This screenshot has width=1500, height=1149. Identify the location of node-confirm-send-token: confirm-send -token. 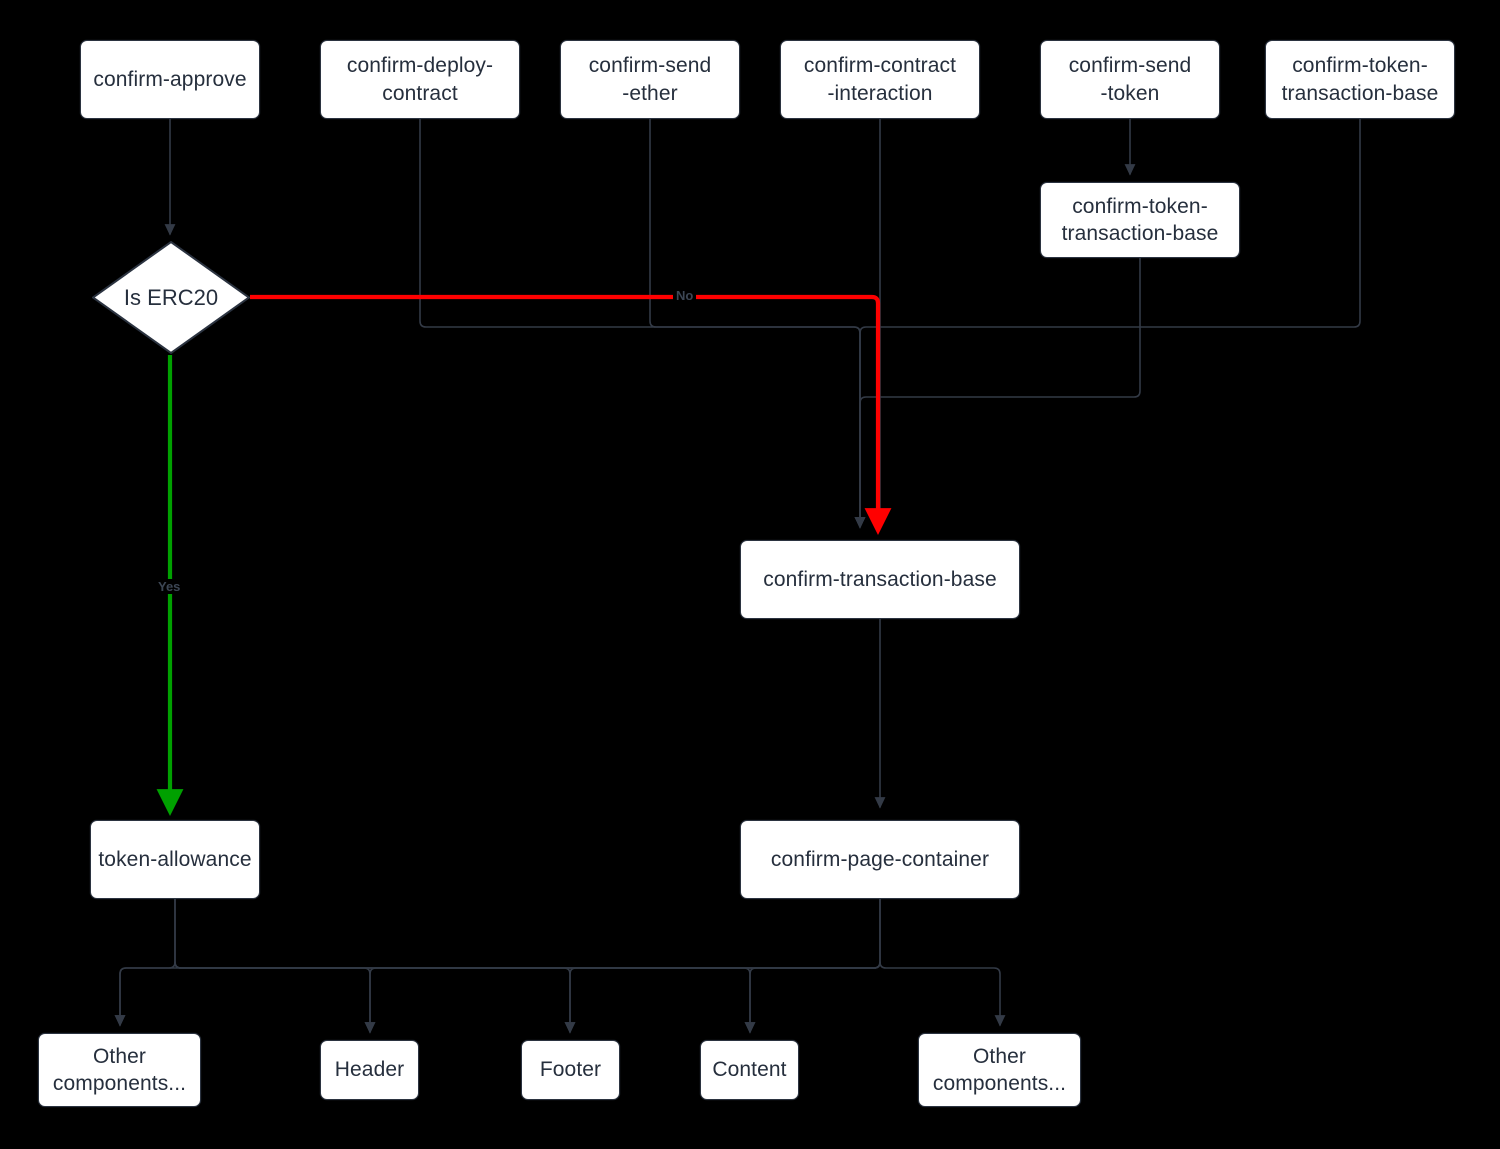
(1130, 79).